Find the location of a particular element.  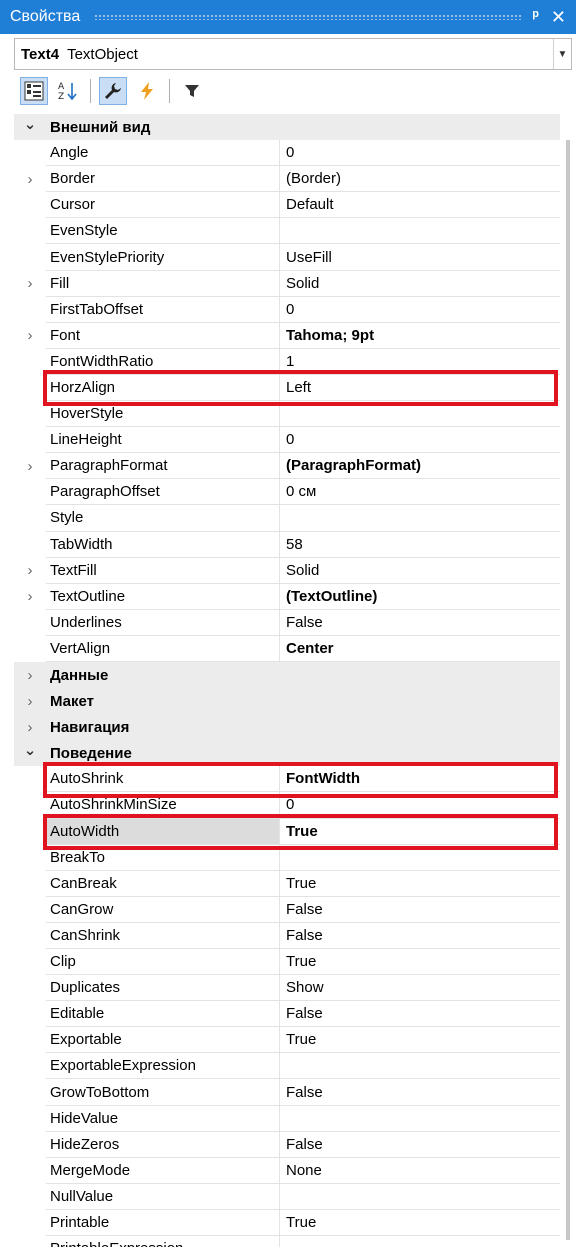

property-name: TextOutline is located at coordinates (163, 596).